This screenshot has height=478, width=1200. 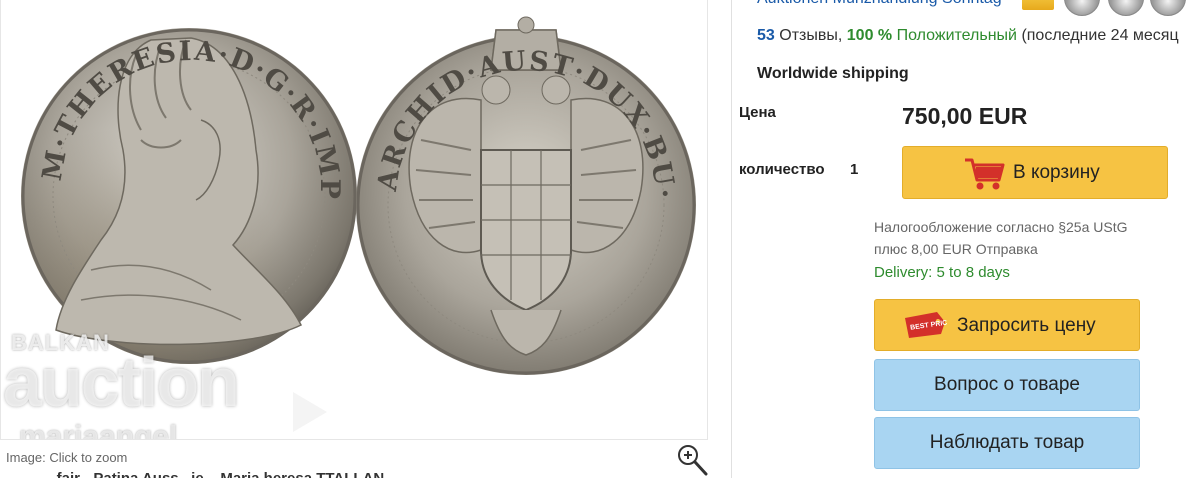 What do you see at coordinates (965, 116) in the screenshot?
I see `price-value: 750,00 EUR` at bounding box center [965, 116].